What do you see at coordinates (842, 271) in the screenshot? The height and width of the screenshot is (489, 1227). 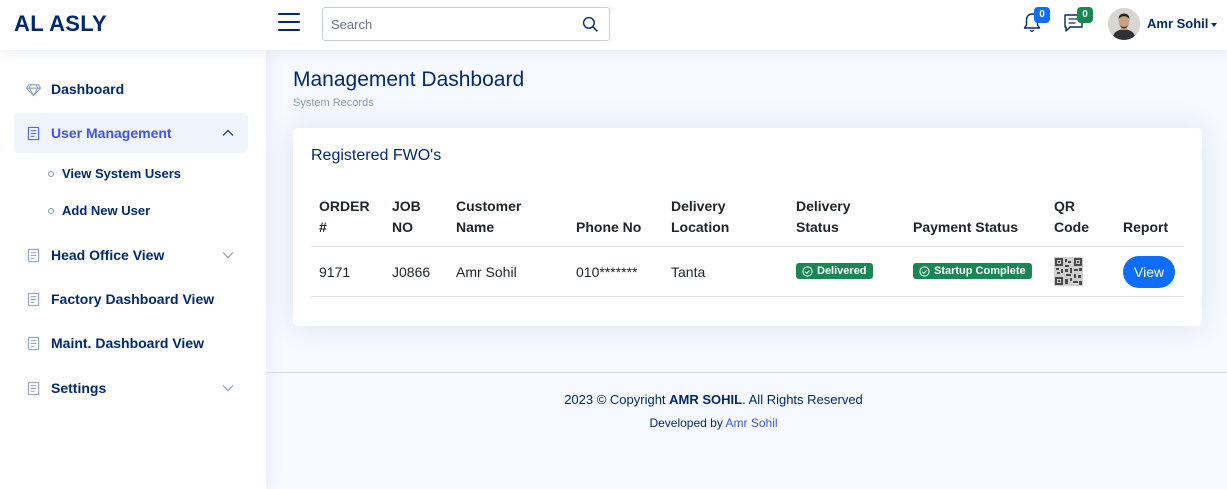 I see `delivery-status-label: Delivered` at bounding box center [842, 271].